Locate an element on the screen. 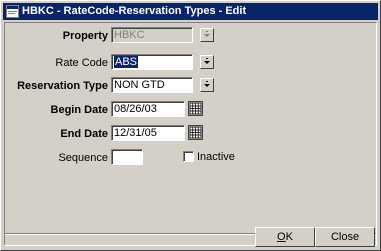 The width and height of the screenshot is (381, 251). begin-date-value: 08/26/03 is located at coordinates (135, 109).